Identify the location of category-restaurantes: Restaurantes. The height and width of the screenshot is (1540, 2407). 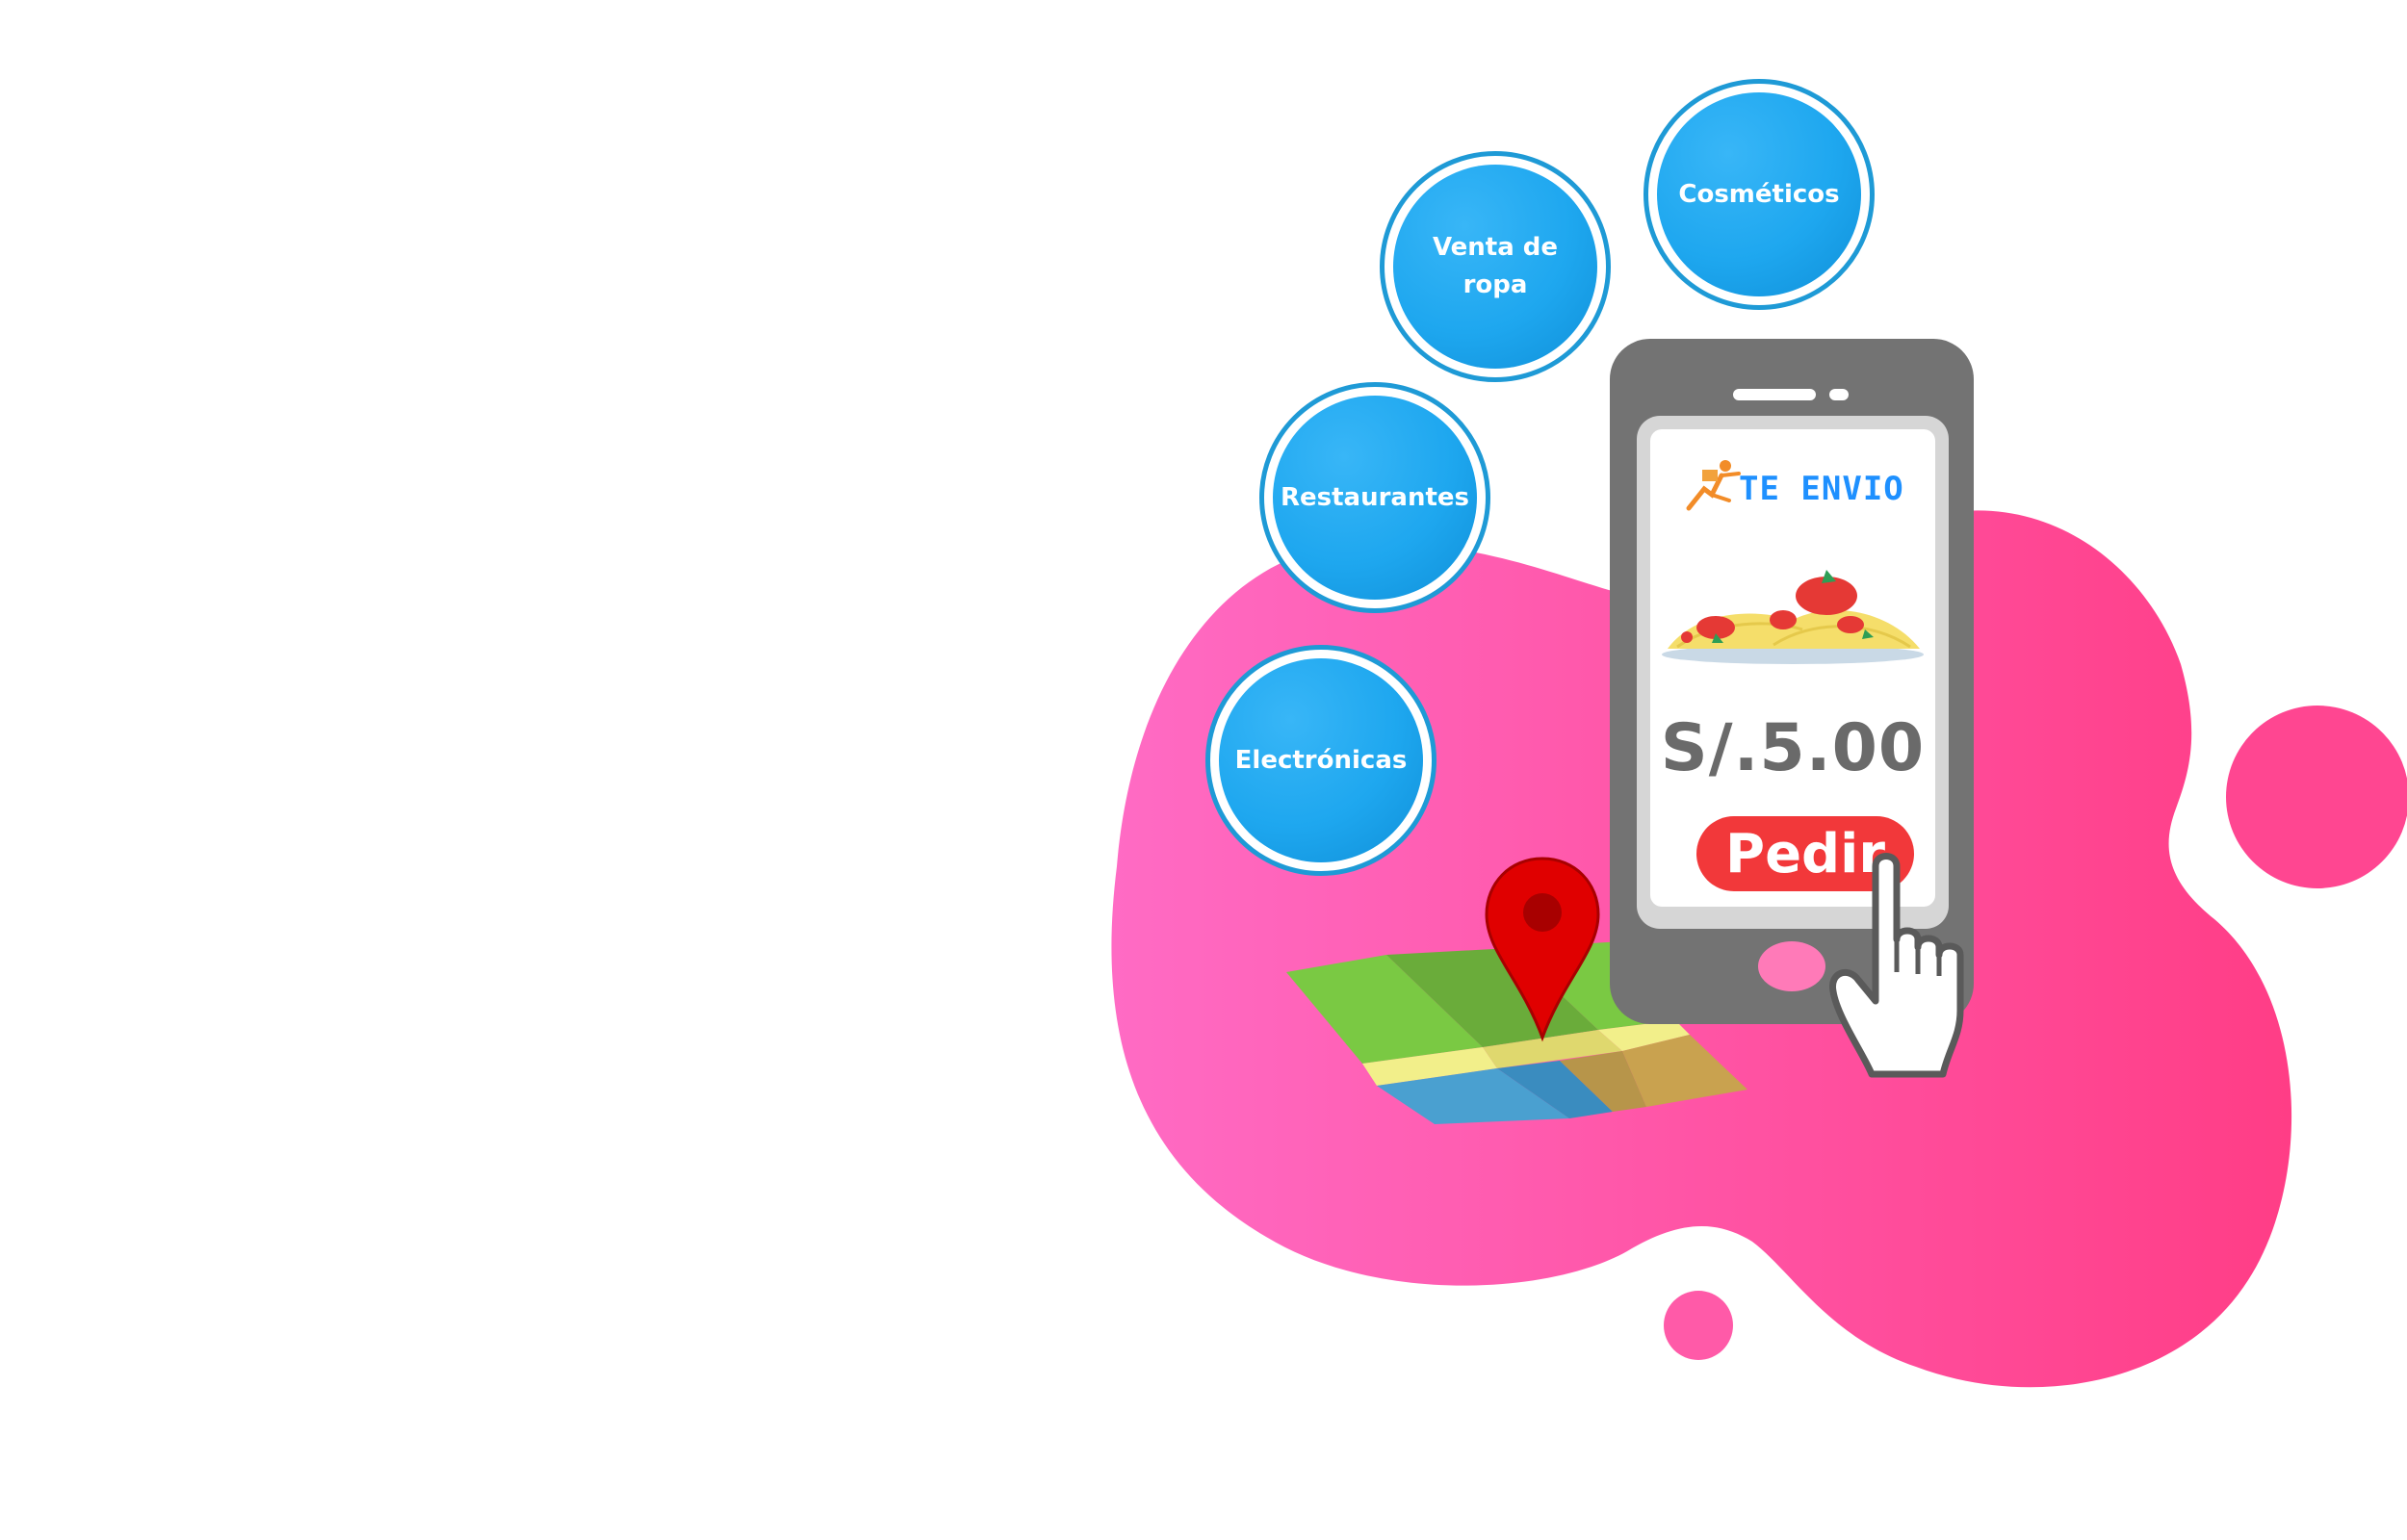
(1374, 497).